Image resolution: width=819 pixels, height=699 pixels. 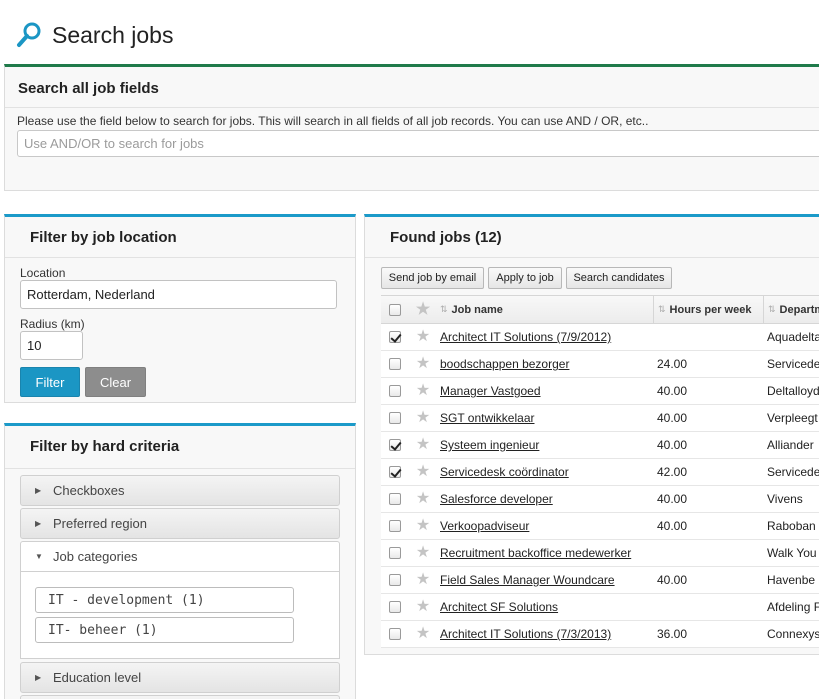 I want to click on table-row: ★ Architect SF Solutions Afdeling F, so click(x=600, y=607).